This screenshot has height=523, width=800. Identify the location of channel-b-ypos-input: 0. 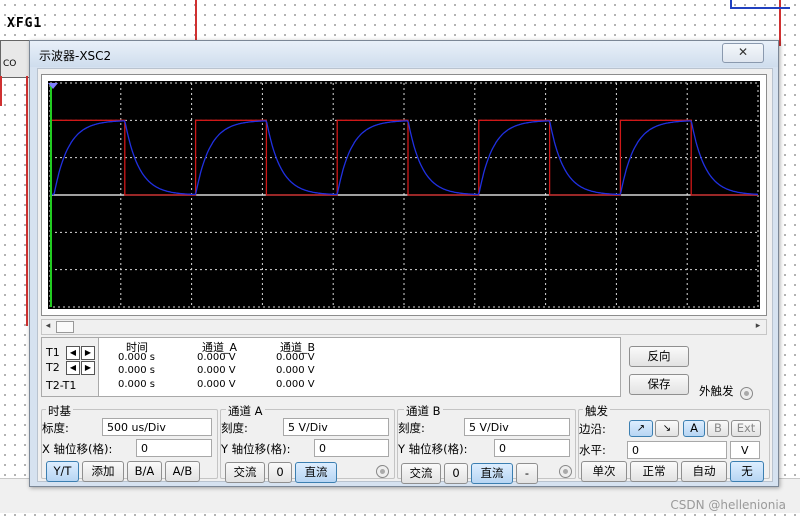
(532, 448).